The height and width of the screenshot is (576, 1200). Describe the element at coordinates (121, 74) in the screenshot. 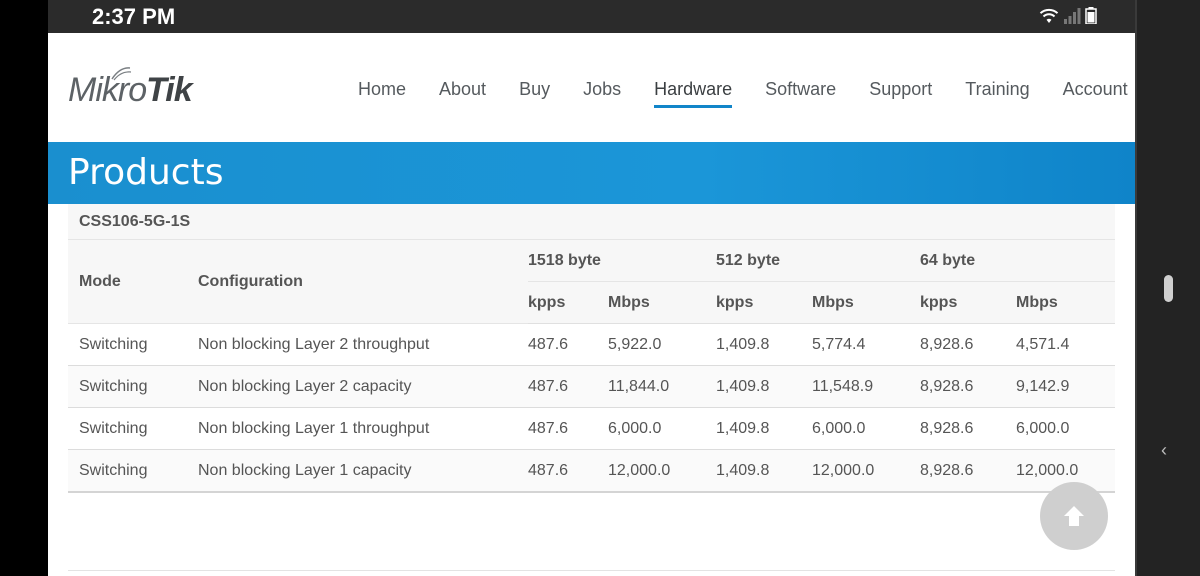

I see `logo-swoosh-icon` at that location.